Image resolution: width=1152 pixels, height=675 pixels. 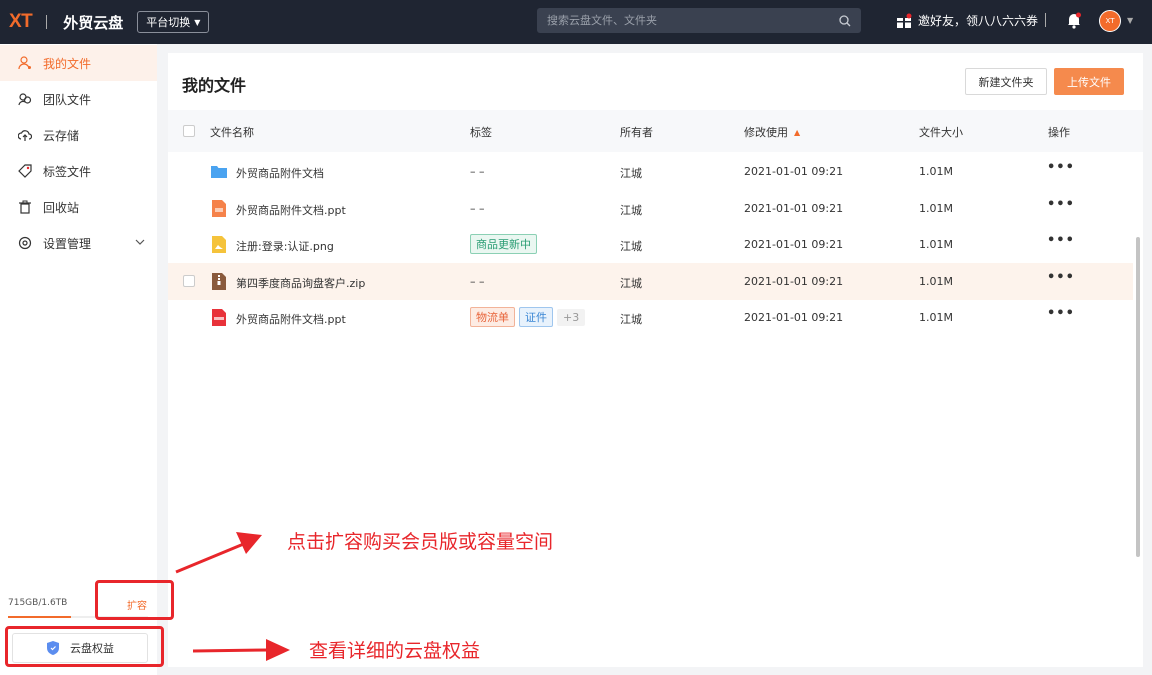 I want to click on sort-icon: ▲, so click(x=797, y=132).